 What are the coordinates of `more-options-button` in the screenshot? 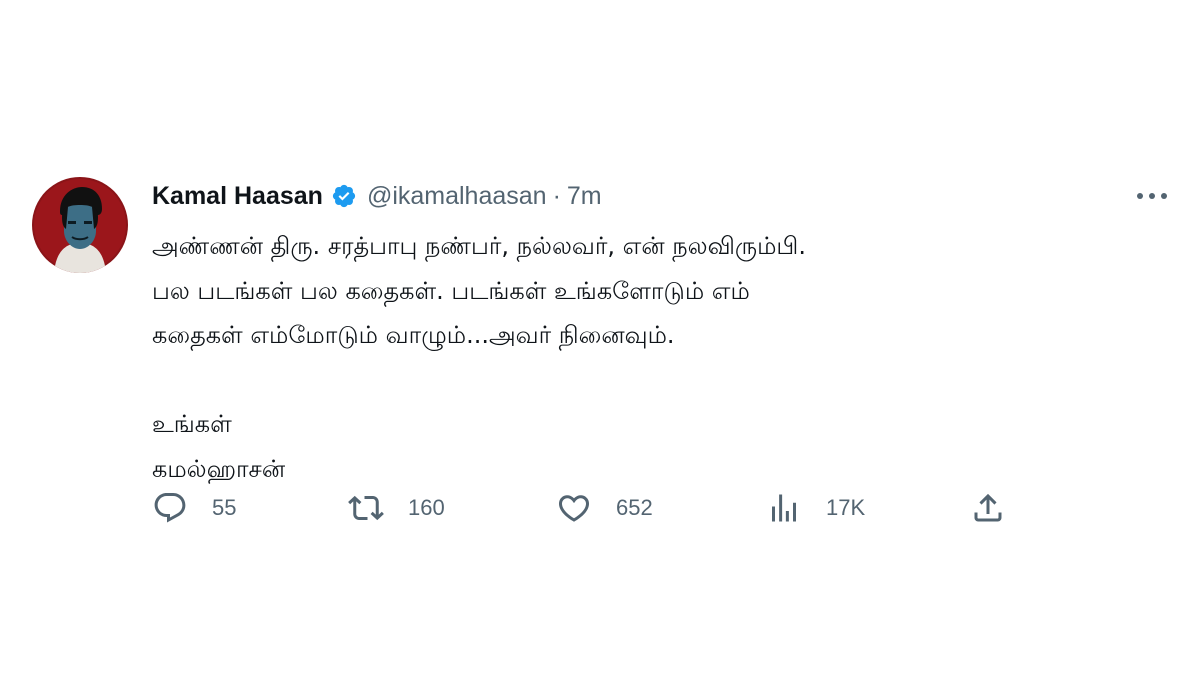 It's located at (1152, 196).